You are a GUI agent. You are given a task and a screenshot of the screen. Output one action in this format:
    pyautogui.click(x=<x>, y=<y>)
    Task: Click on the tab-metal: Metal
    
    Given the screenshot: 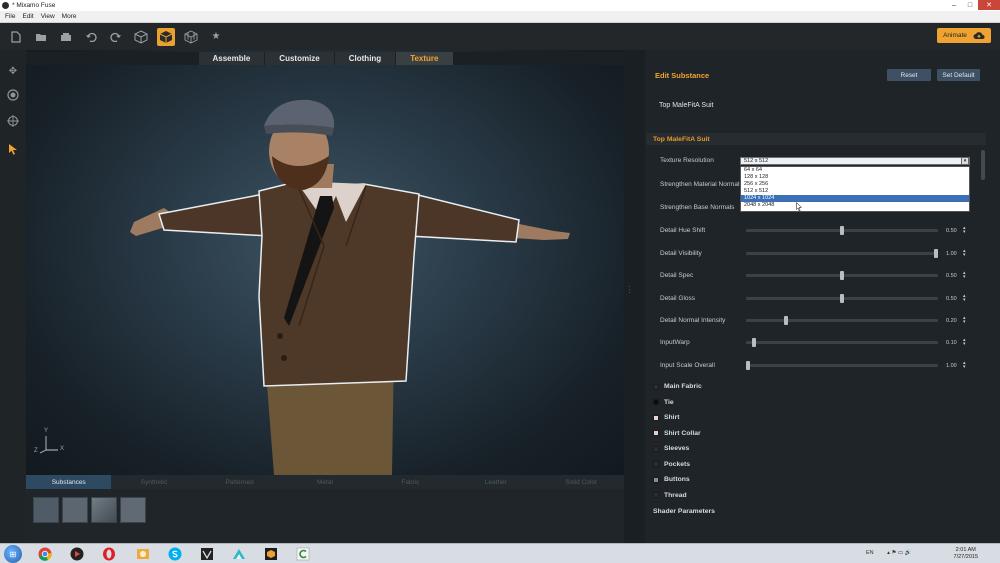 What is the action you would take?
    pyautogui.click(x=324, y=482)
    